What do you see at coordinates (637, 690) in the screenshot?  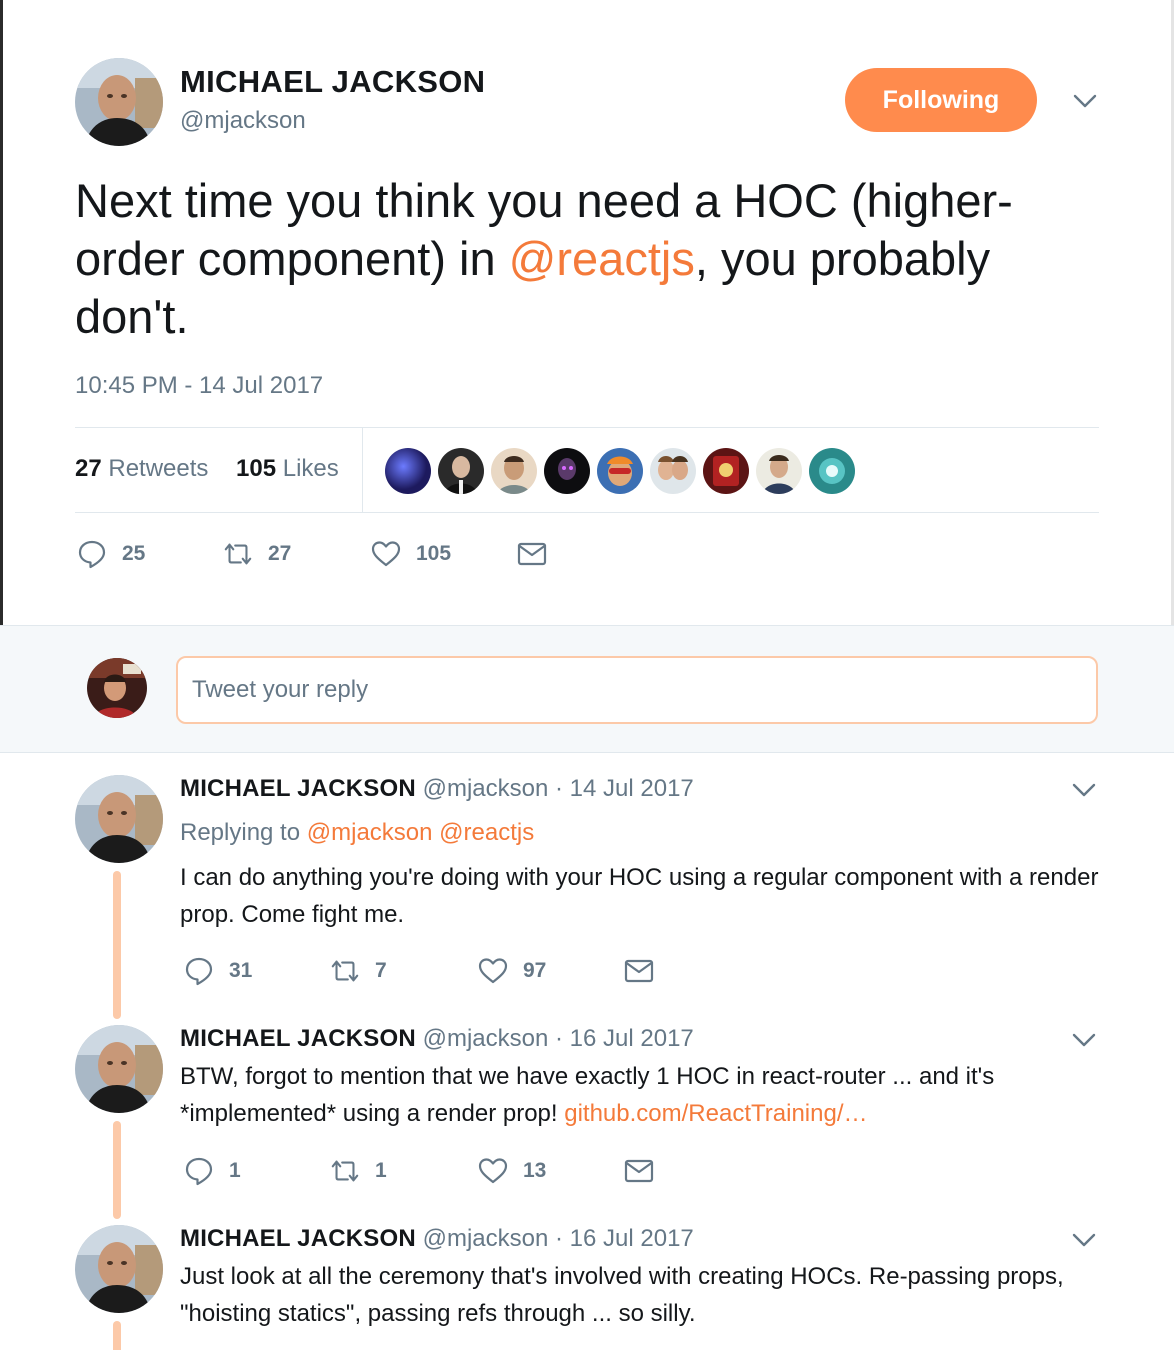 I see `reply-input` at bounding box center [637, 690].